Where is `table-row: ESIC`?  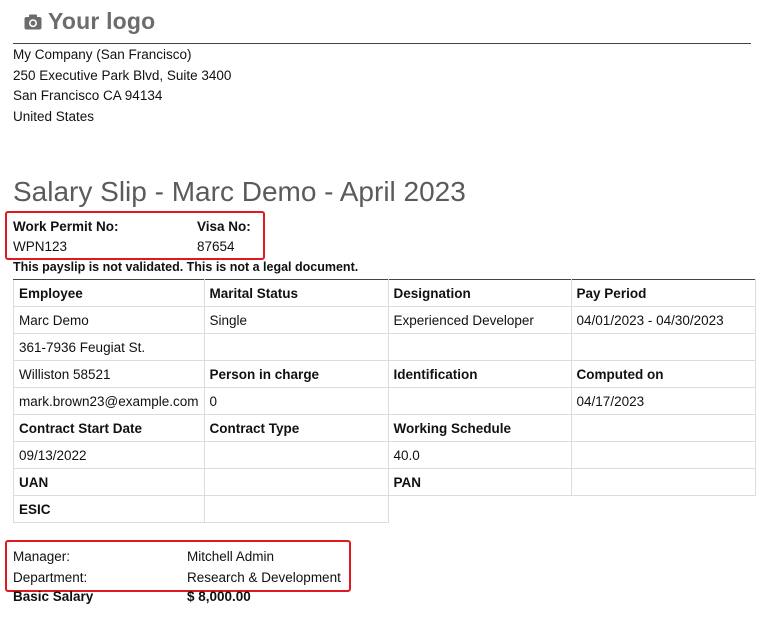
table-row: ESIC is located at coordinates (384, 509).